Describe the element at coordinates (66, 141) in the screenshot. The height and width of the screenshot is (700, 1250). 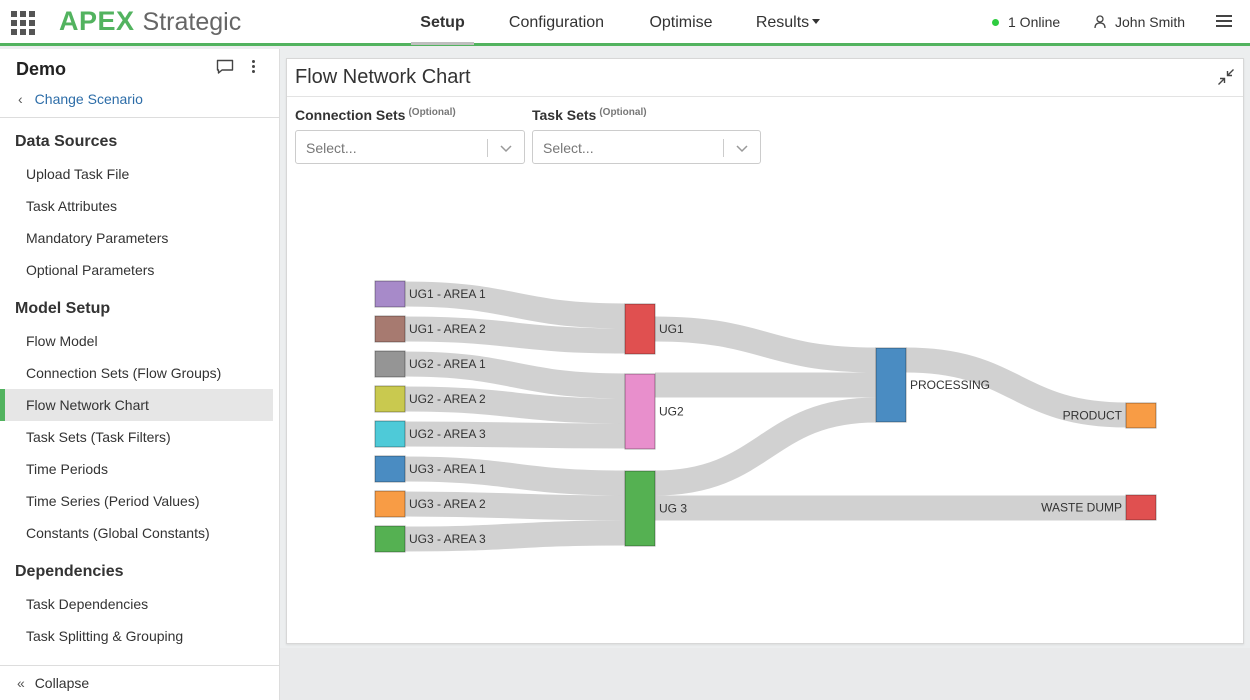
I see `section-data-sources: Data Sources` at that location.